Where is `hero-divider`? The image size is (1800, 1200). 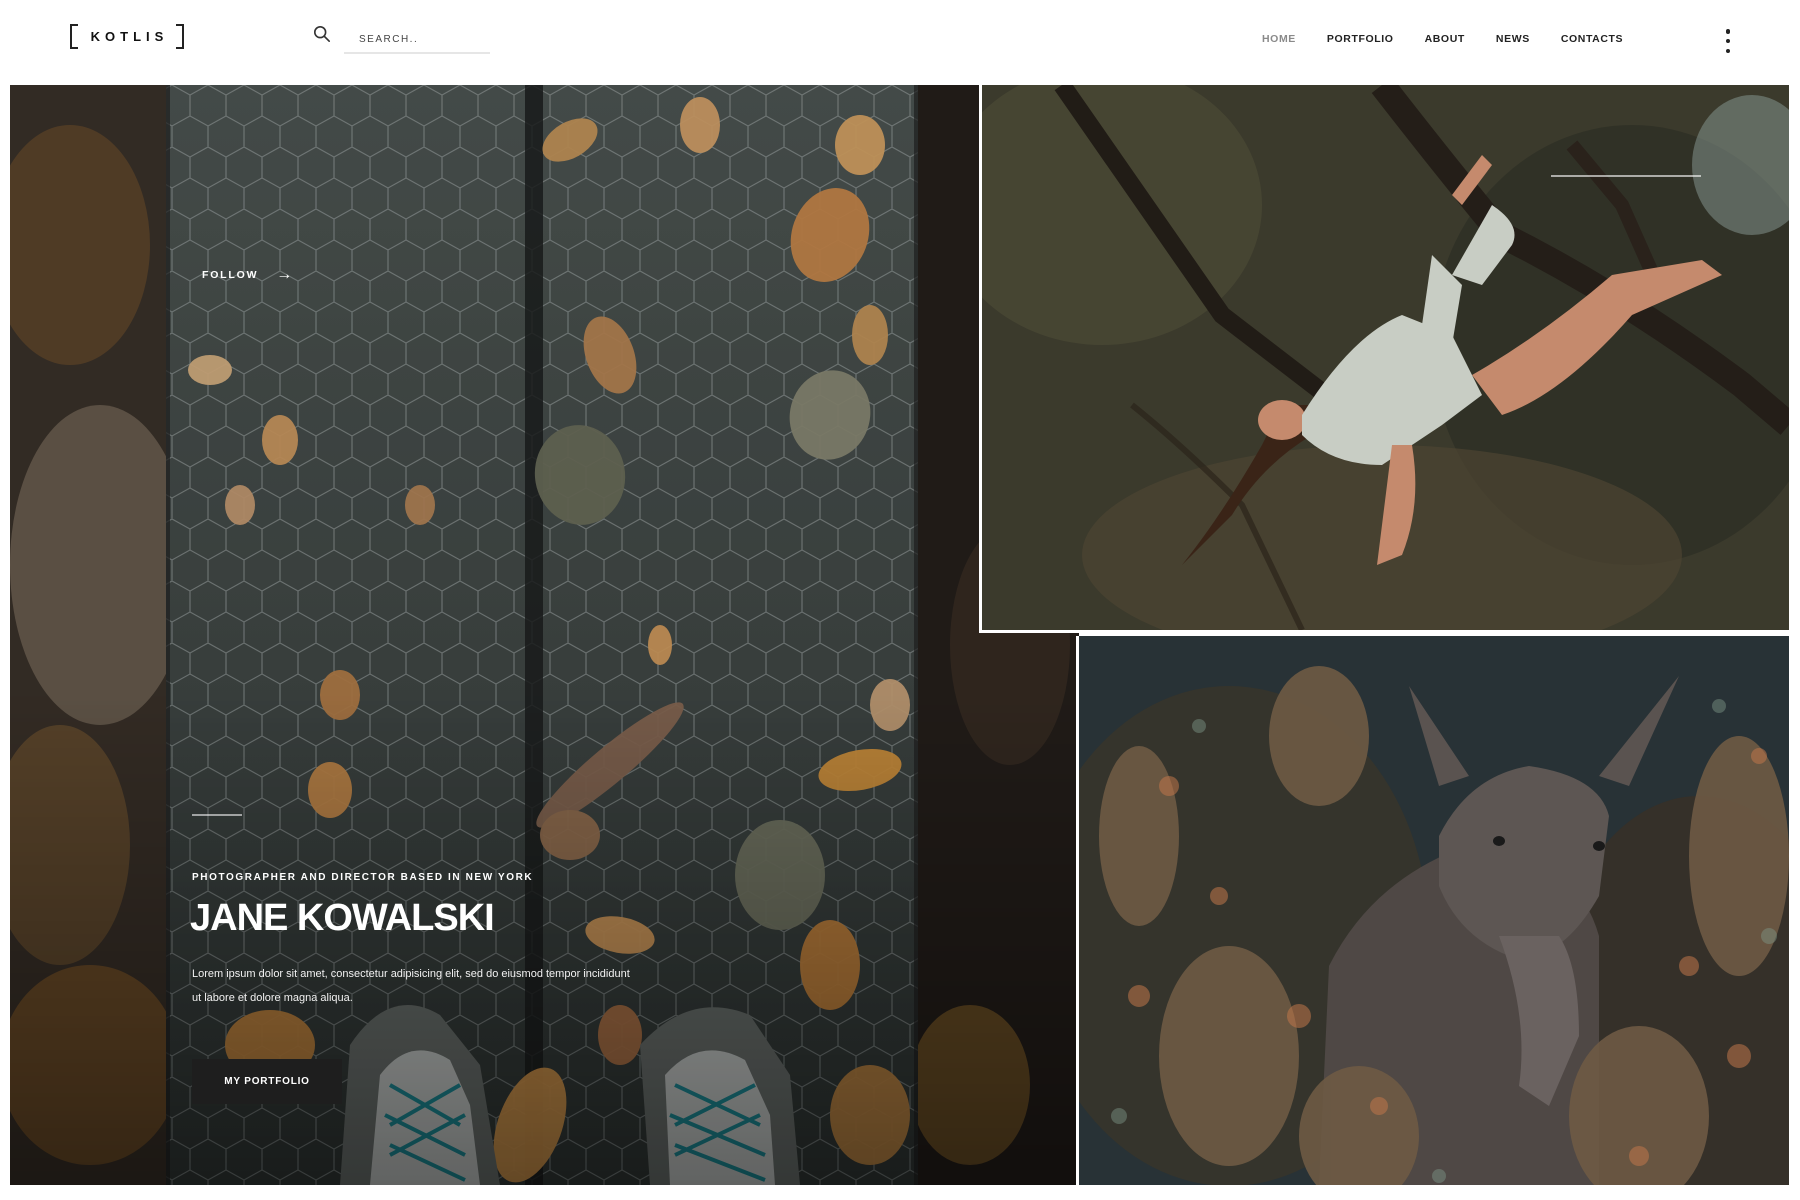 hero-divider is located at coordinates (217, 815).